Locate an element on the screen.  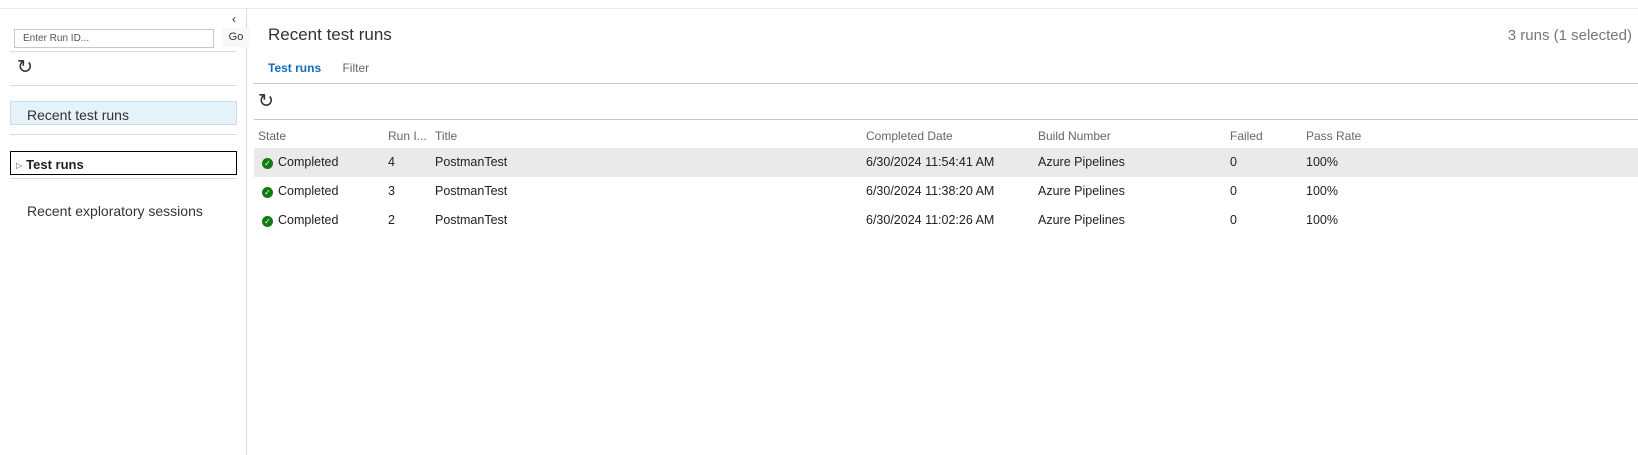
run-count: 3 runs (1 selected) is located at coordinates (1569, 35).